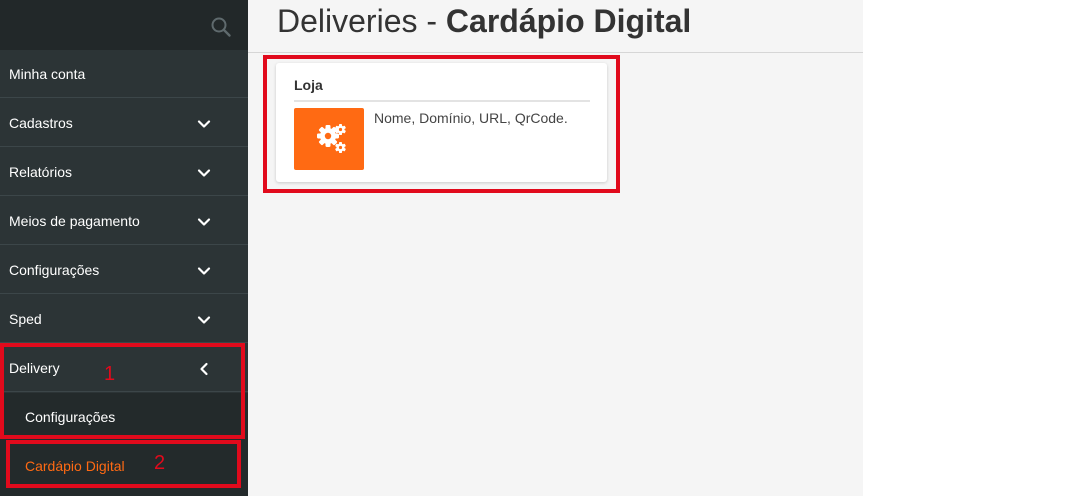 Image resolution: width=1091 pixels, height=496 pixels. I want to click on sidebar-item-label: Minha conta, so click(47, 74).